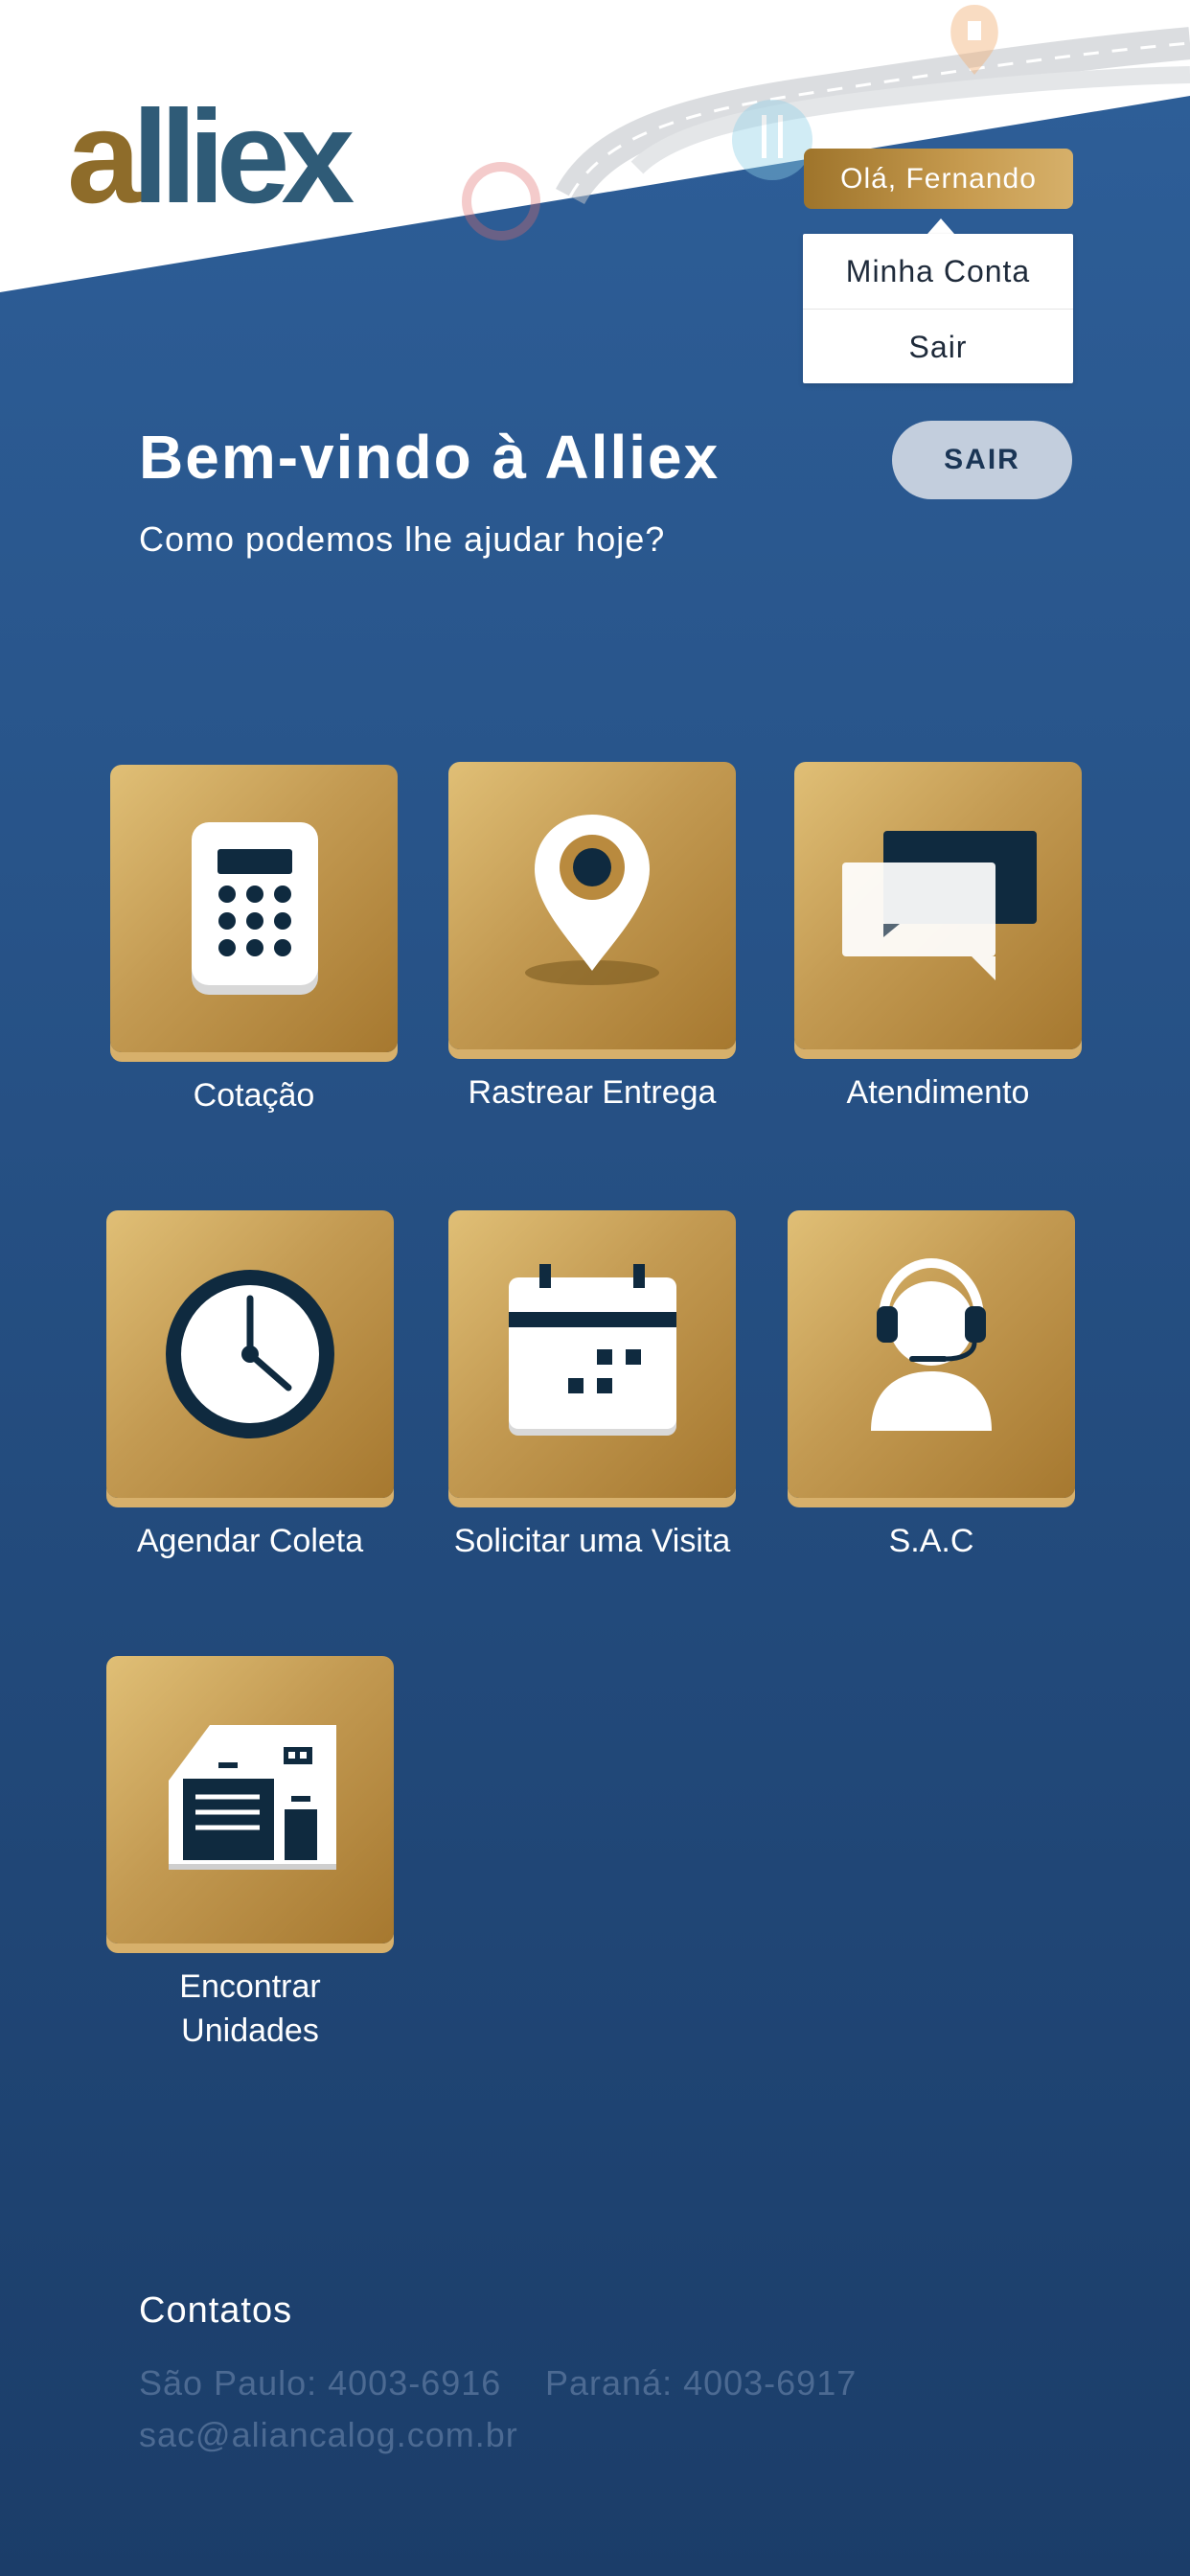  I want to click on clock-icon, so click(250, 1354).